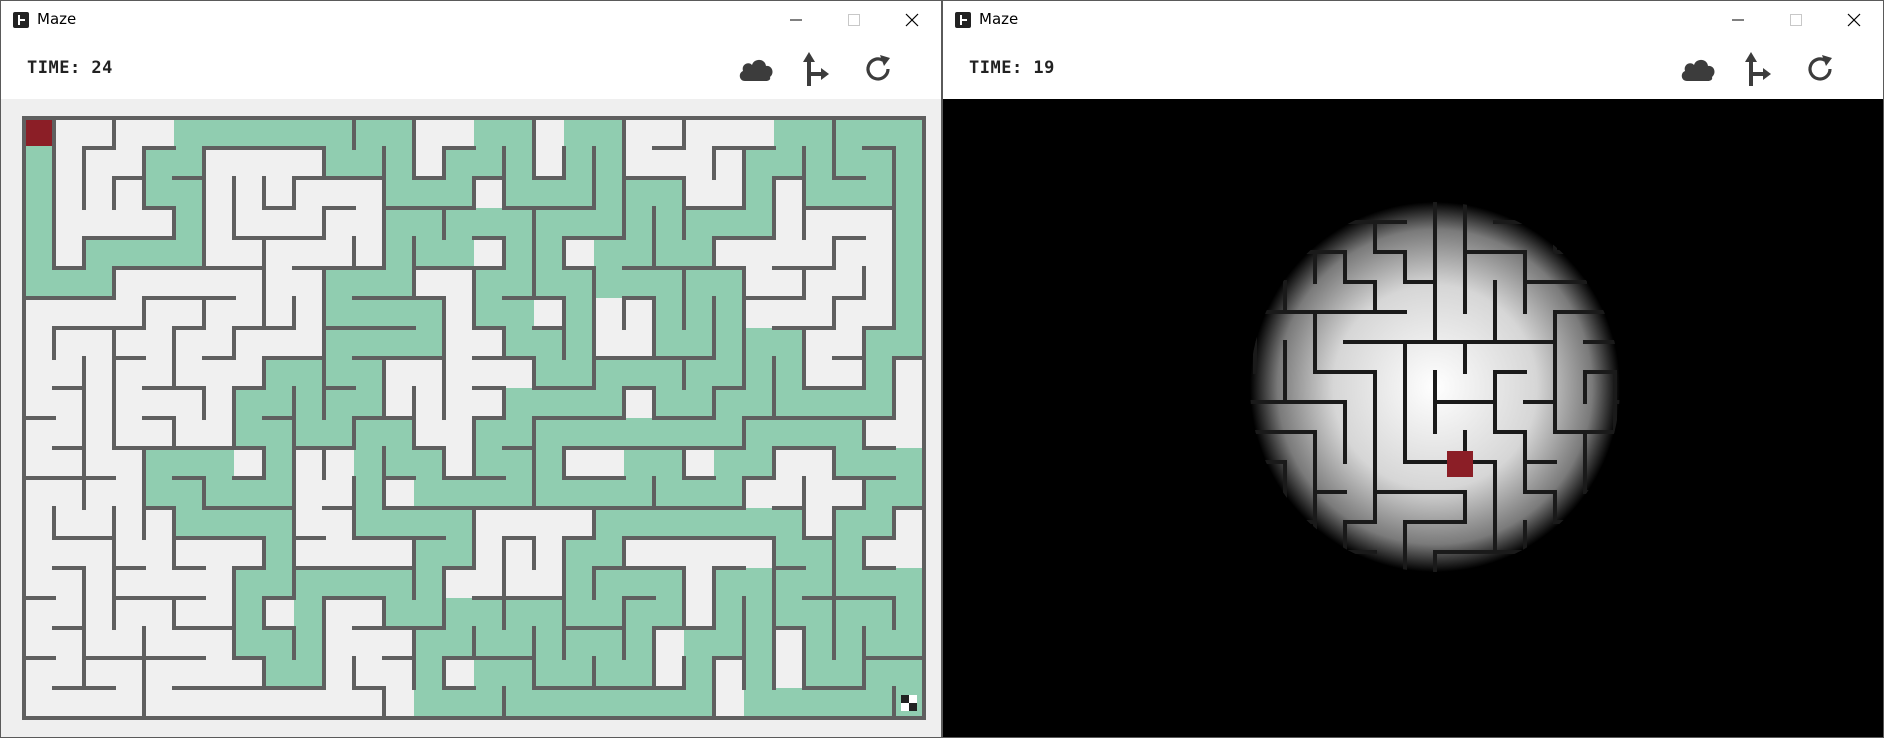 Image resolution: width=1884 pixels, height=738 pixels. I want to click on cloud-icon, so click(756, 70).